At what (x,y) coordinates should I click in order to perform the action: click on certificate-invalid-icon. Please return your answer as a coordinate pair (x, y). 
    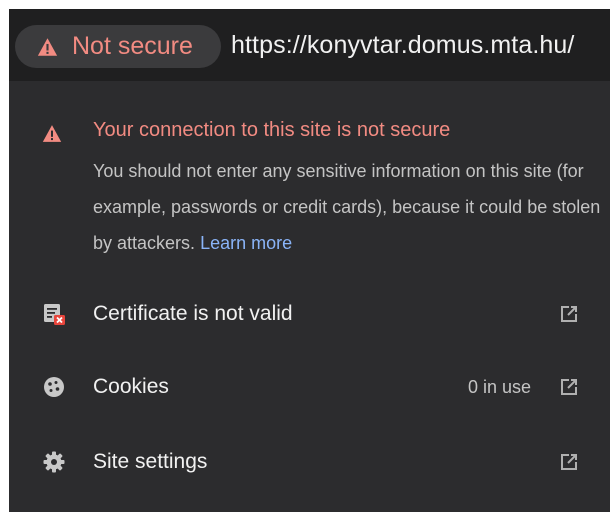
    Looking at the image, I should click on (54, 314).